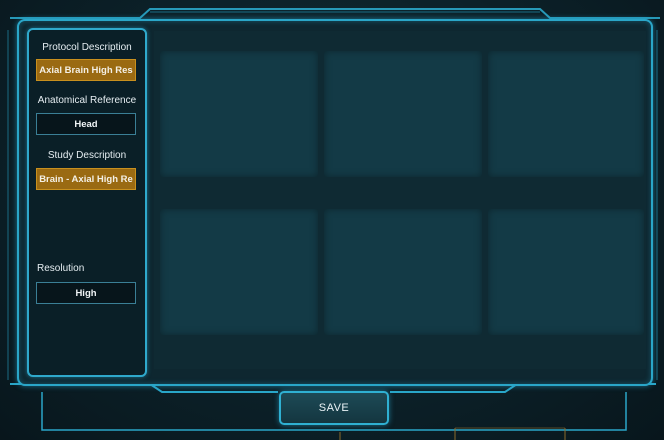 This screenshot has height=440, width=664. I want to click on resolution-label: Resolution, so click(61, 268).